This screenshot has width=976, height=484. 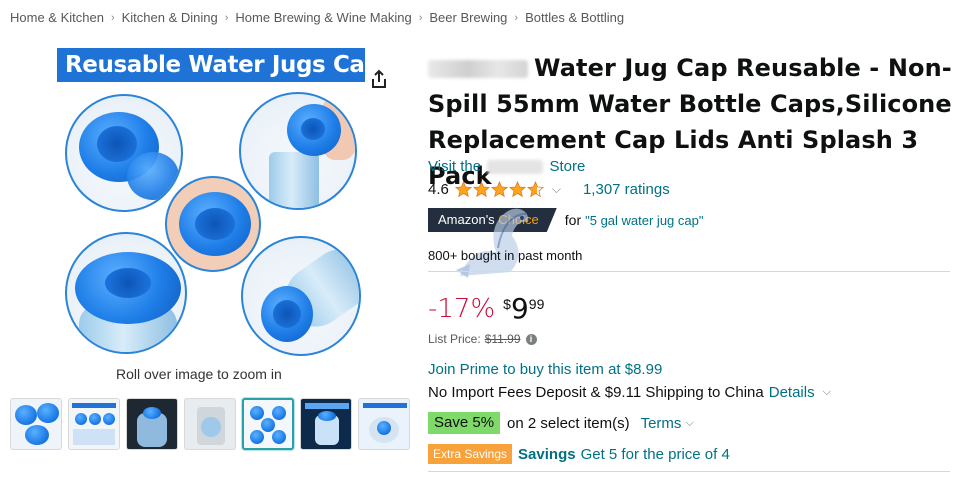 What do you see at coordinates (454, 339) in the screenshot?
I see `list-price-label: List Price:` at bounding box center [454, 339].